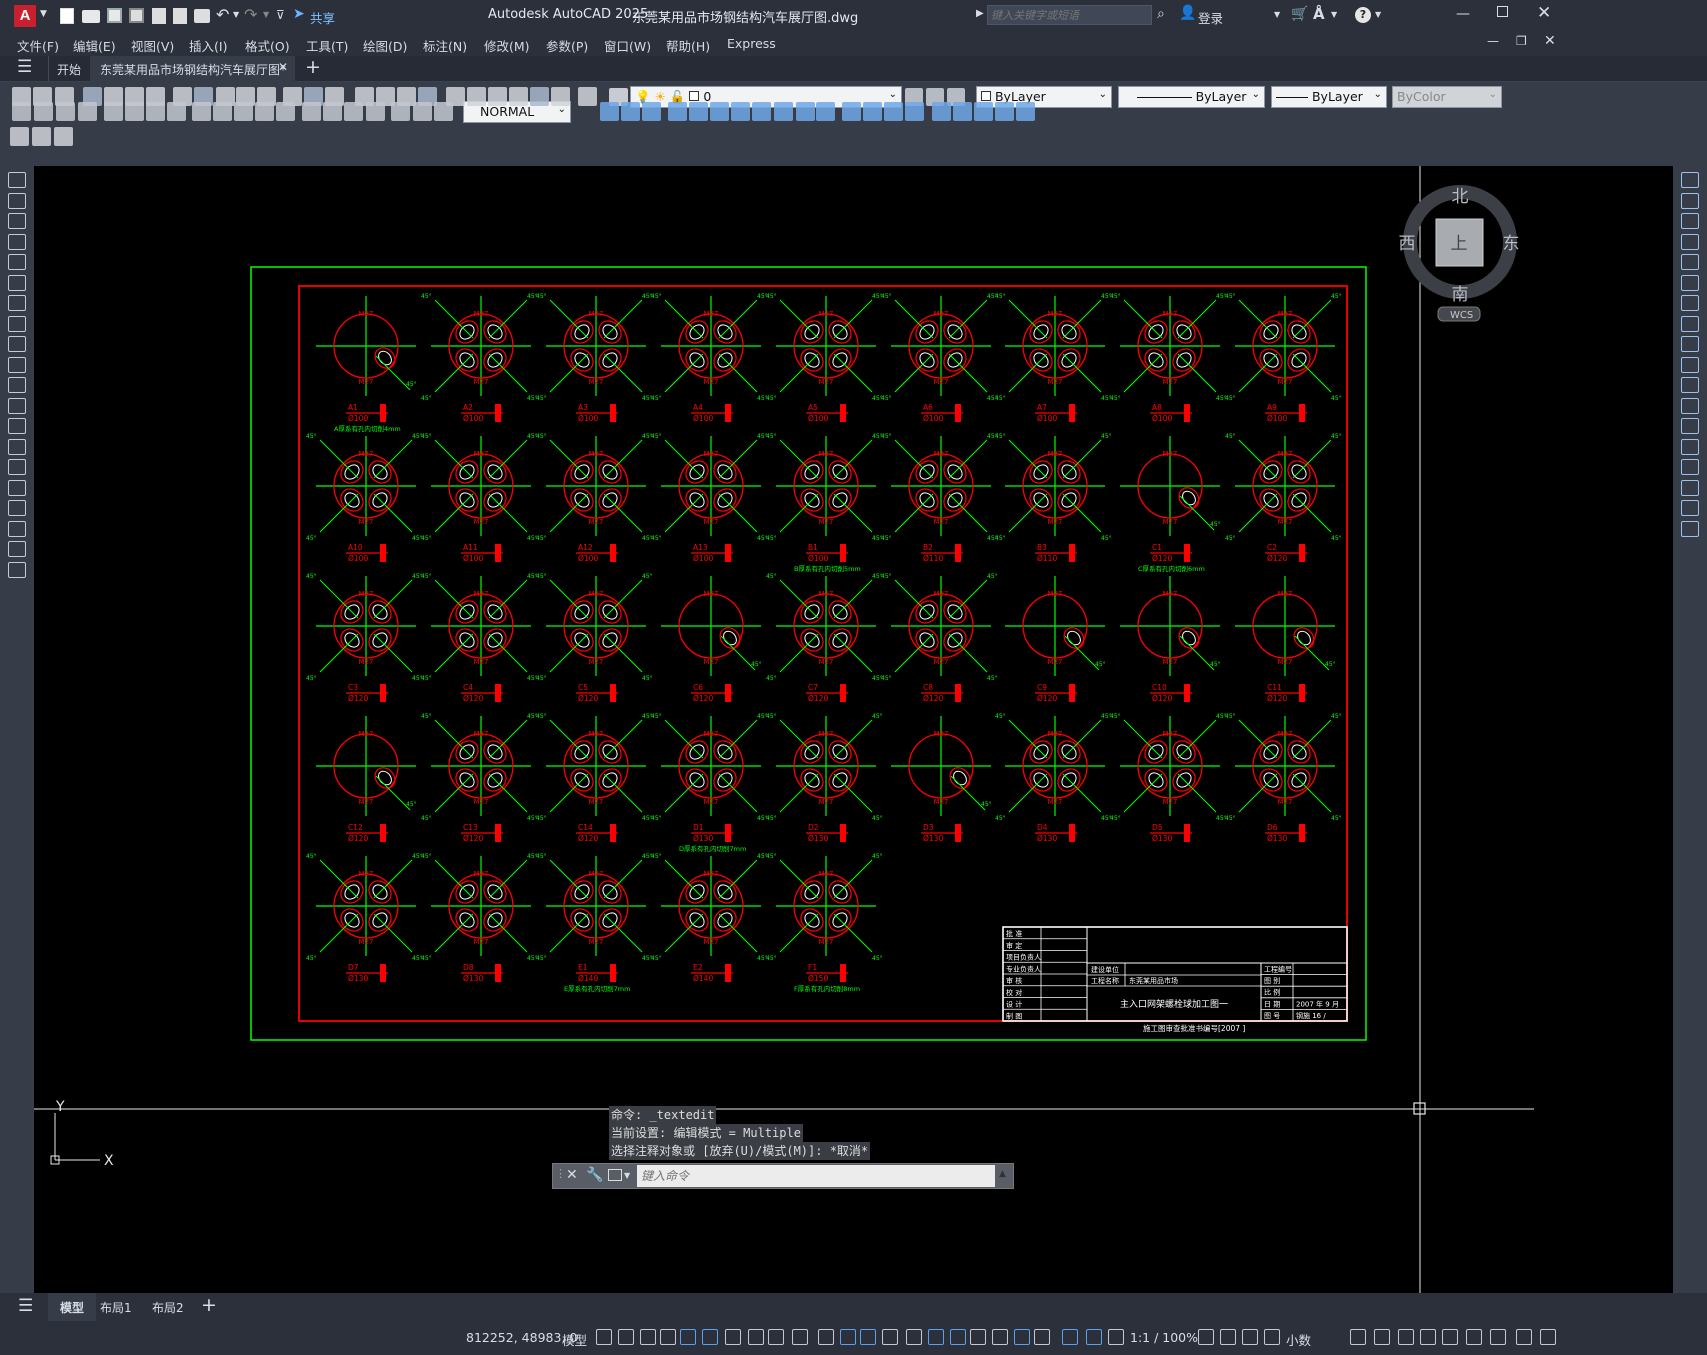  Describe the element at coordinates (1334, 14) in the screenshot. I see `autodesk-dropdown-icon: ▼` at that location.